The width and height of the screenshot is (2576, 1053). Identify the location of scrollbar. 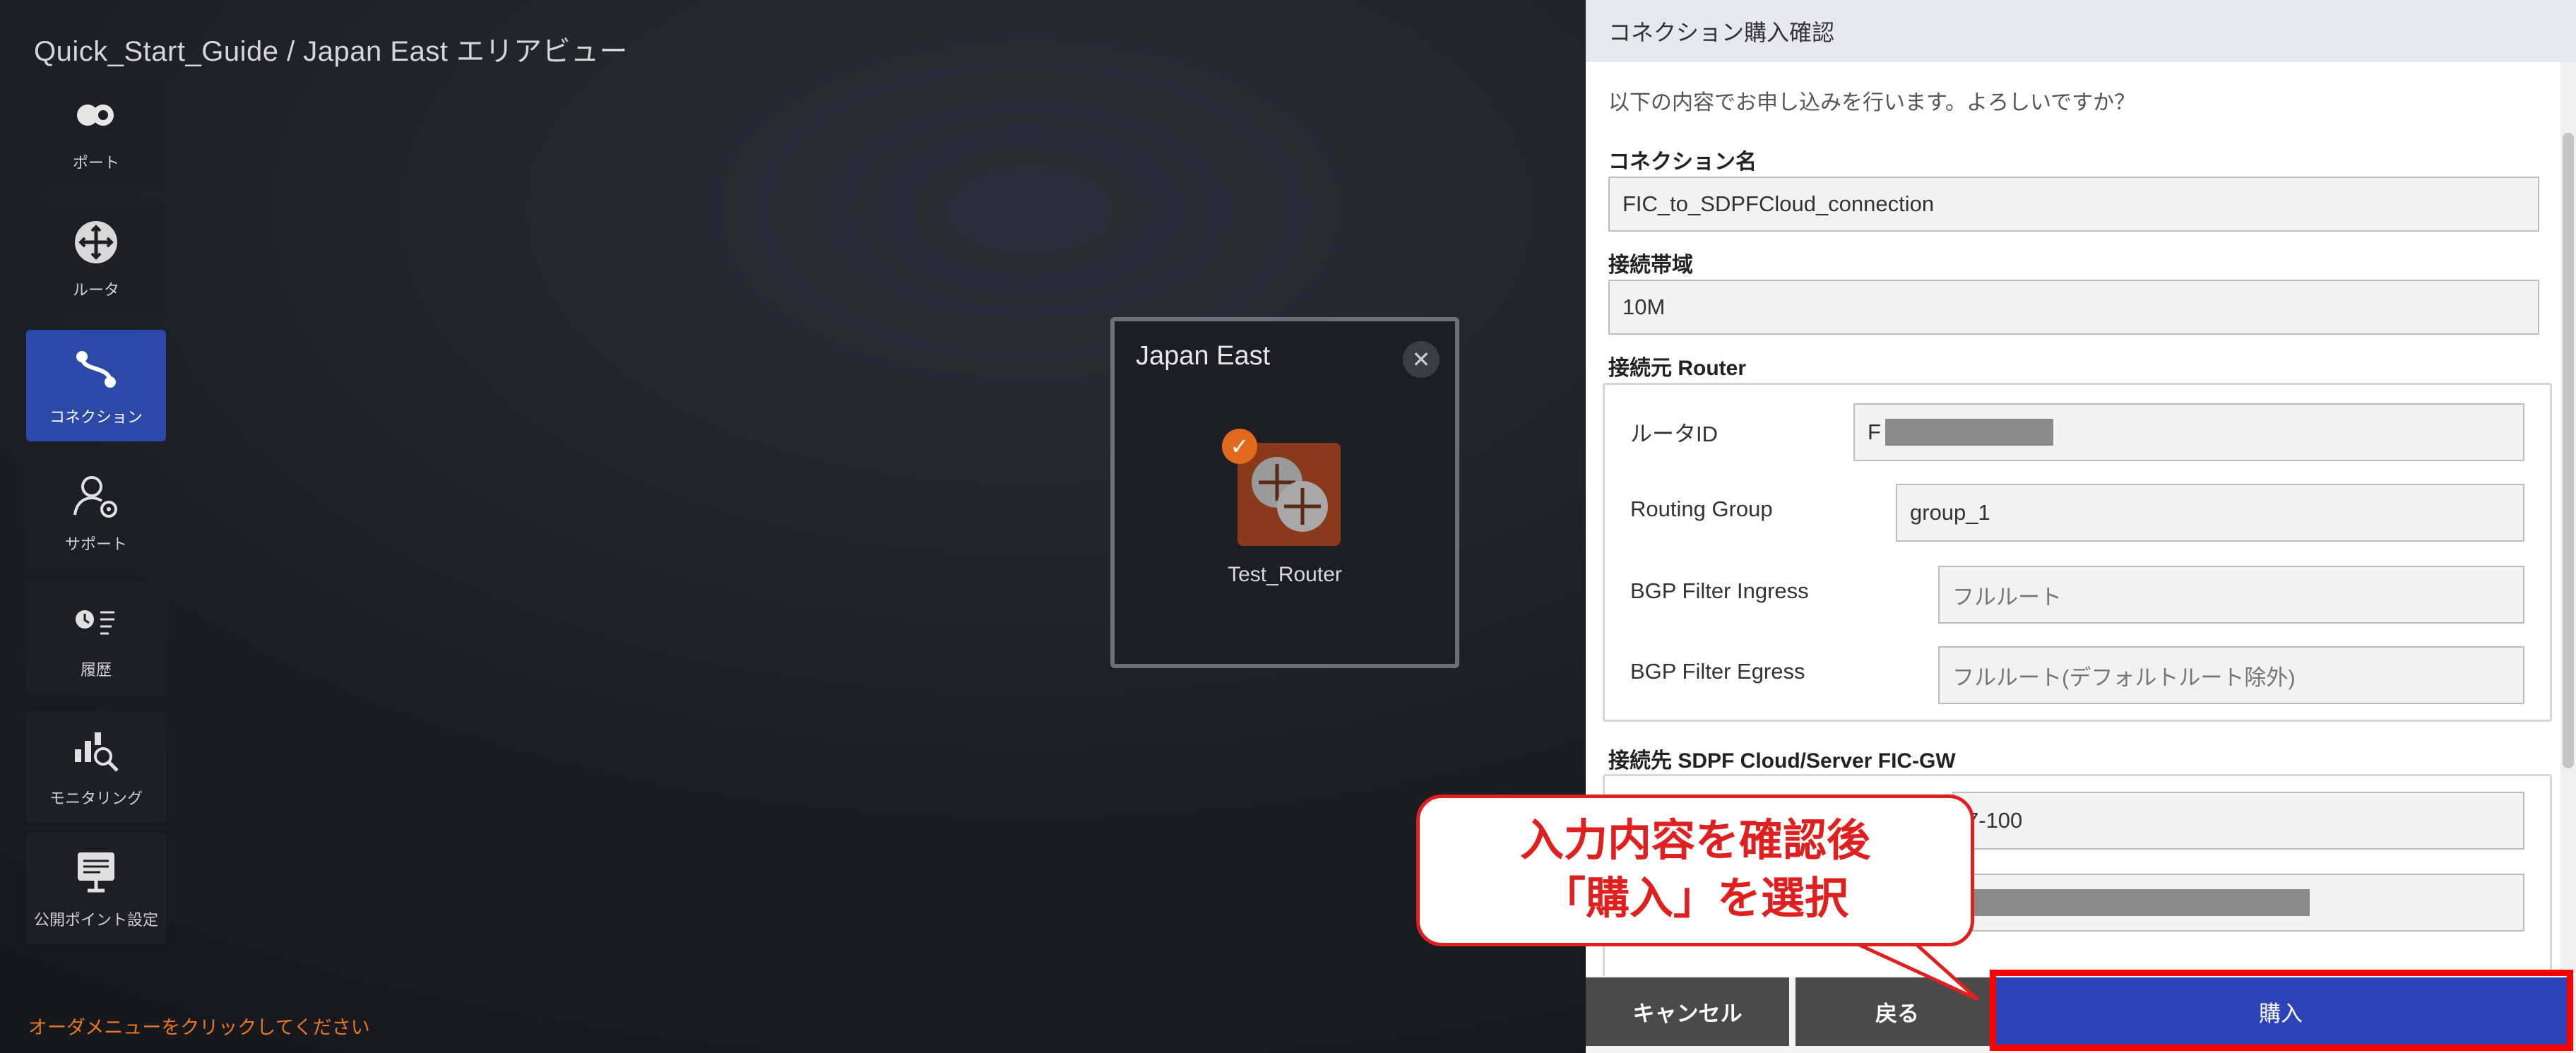
(2568, 517).